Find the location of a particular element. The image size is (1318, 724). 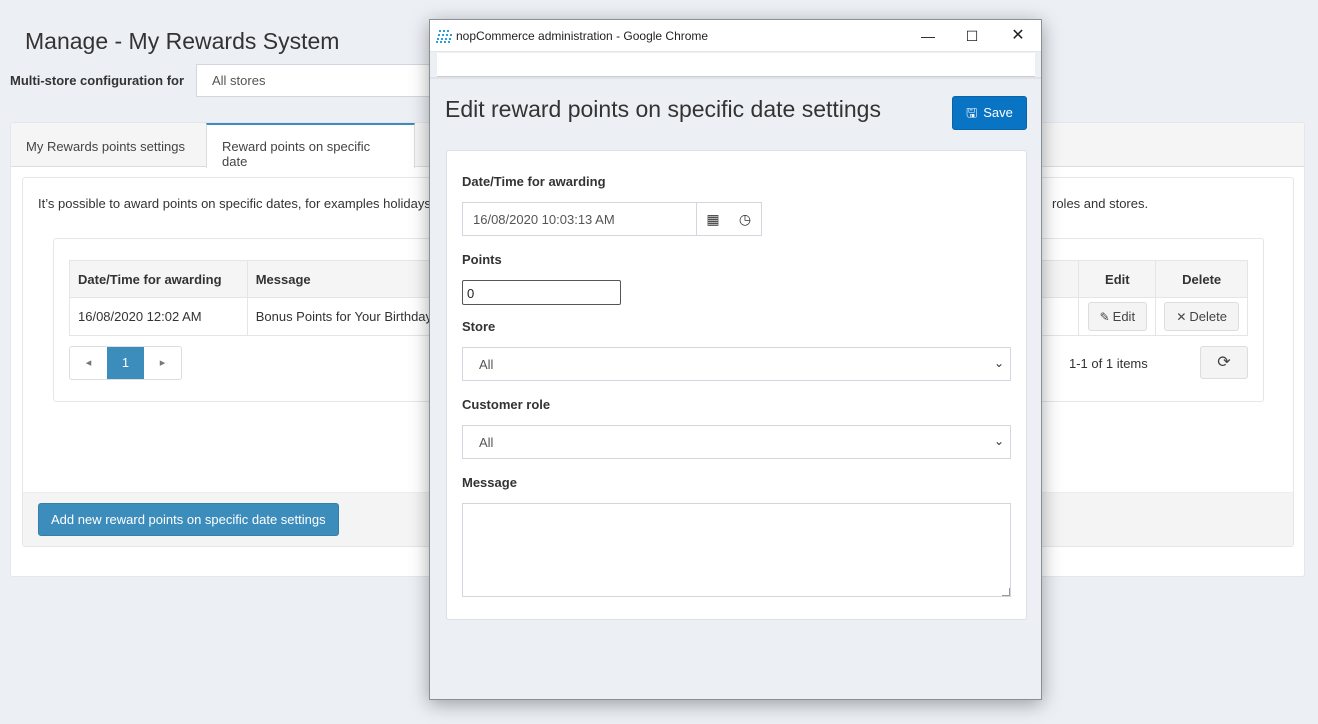

refresh-button: ⟳ is located at coordinates (1224, 362).